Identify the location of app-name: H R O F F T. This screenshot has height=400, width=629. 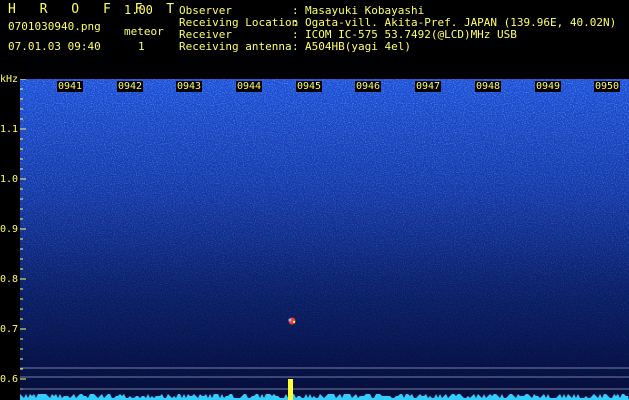
(95, 9).